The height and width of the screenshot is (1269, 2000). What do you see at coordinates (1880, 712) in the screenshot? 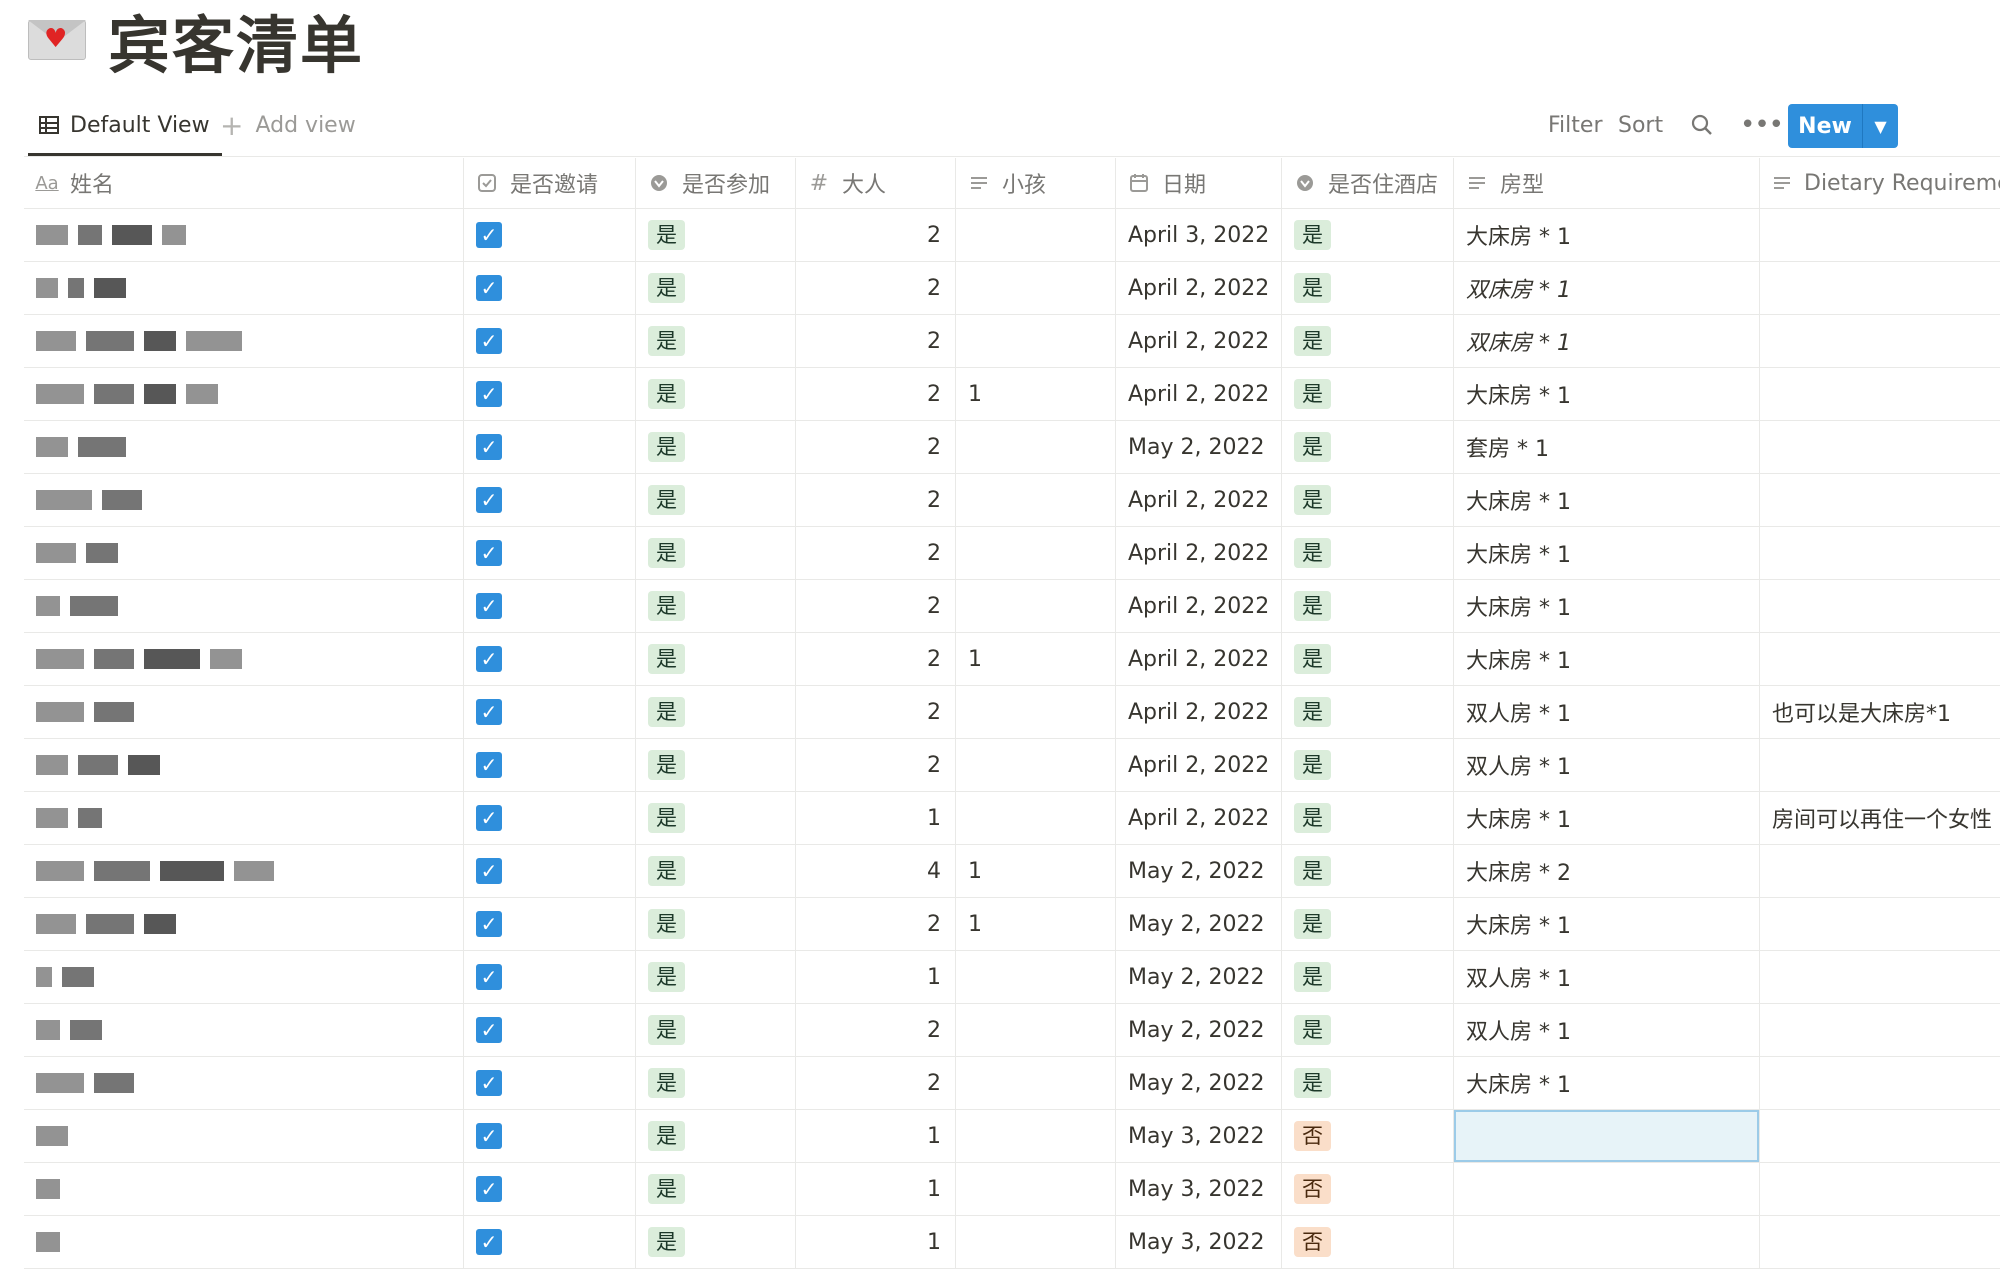
I see `dietary-cell: 也可以是大床房*1` at bounding box center [1880, 712].